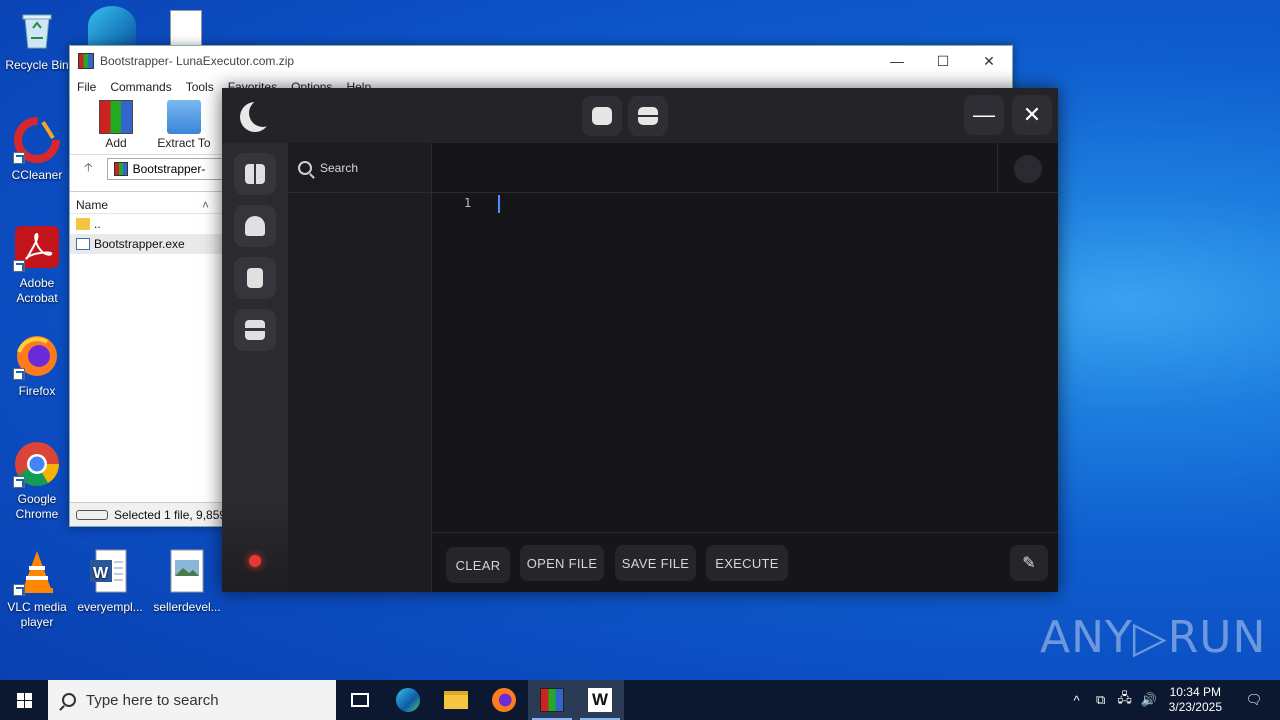 The height and width of the screenshot is (720, 1280). I want to click on recycle-bin-icon, so click(37, 30).